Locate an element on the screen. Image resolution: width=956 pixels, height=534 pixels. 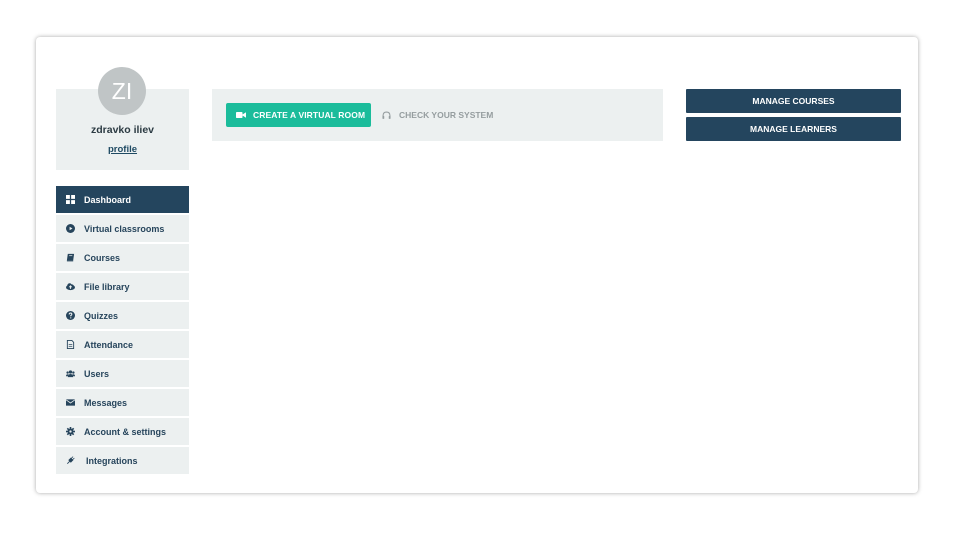
sidebar-item-file-library: File library is located at coordinates (122, 286).